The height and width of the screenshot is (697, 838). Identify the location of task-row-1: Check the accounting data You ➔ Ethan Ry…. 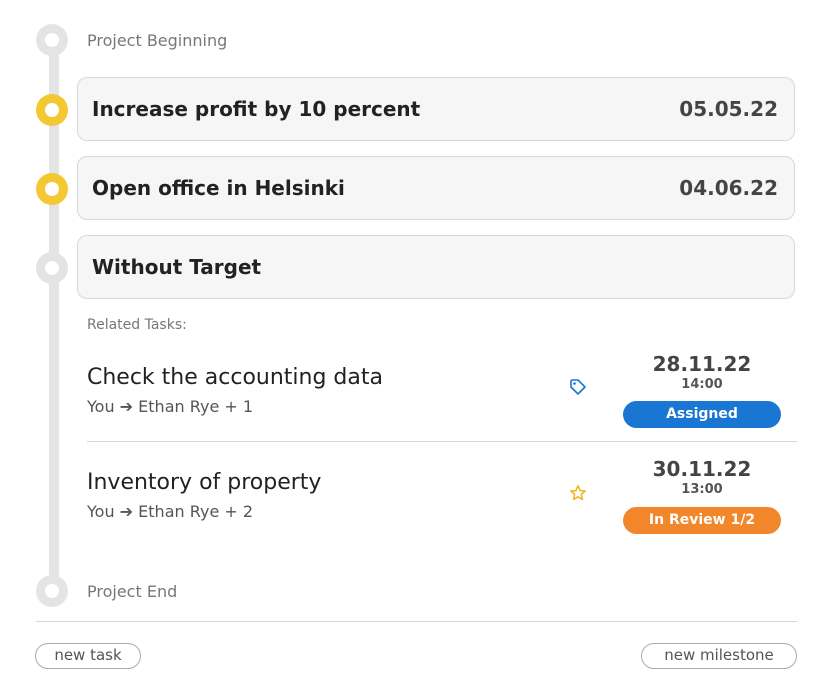
(441, 392).